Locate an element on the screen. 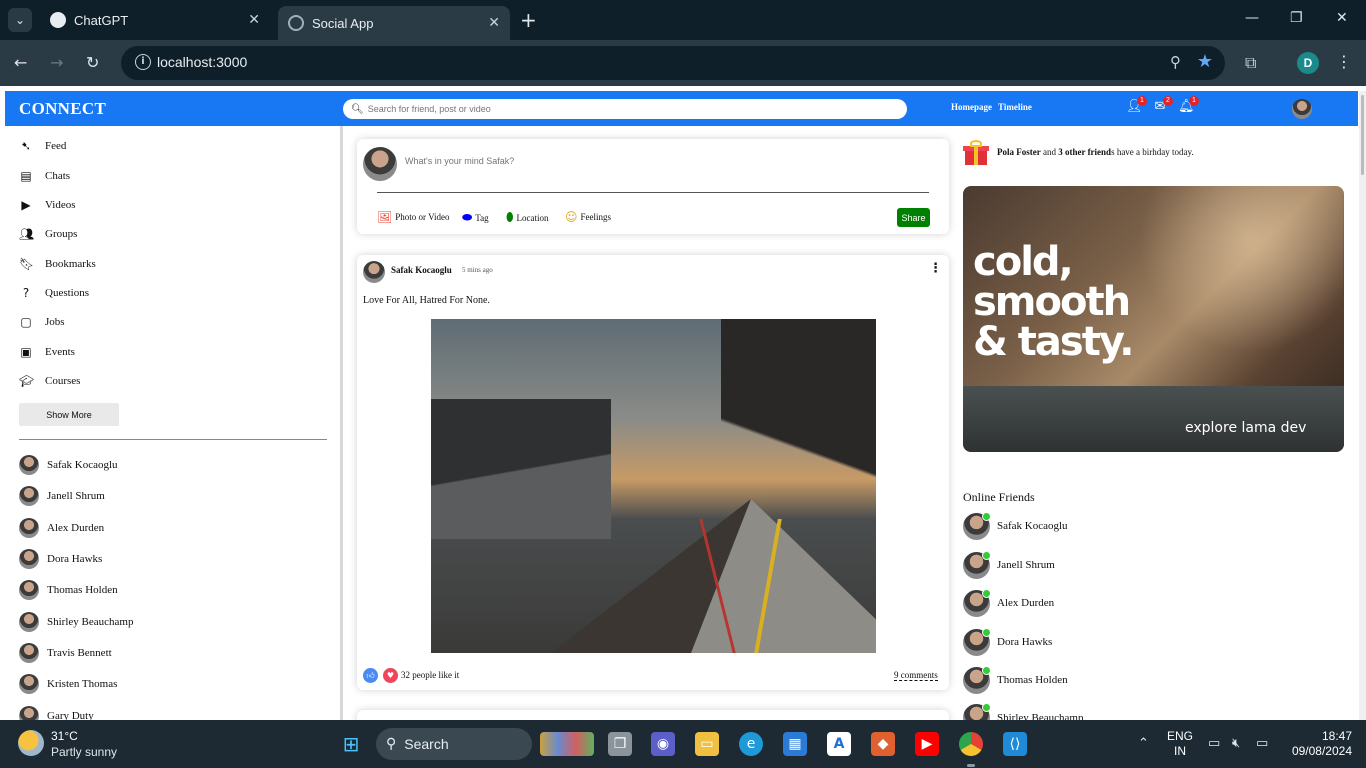  tab-social-app: Social App ✕ is located at coordinates (394, 23).